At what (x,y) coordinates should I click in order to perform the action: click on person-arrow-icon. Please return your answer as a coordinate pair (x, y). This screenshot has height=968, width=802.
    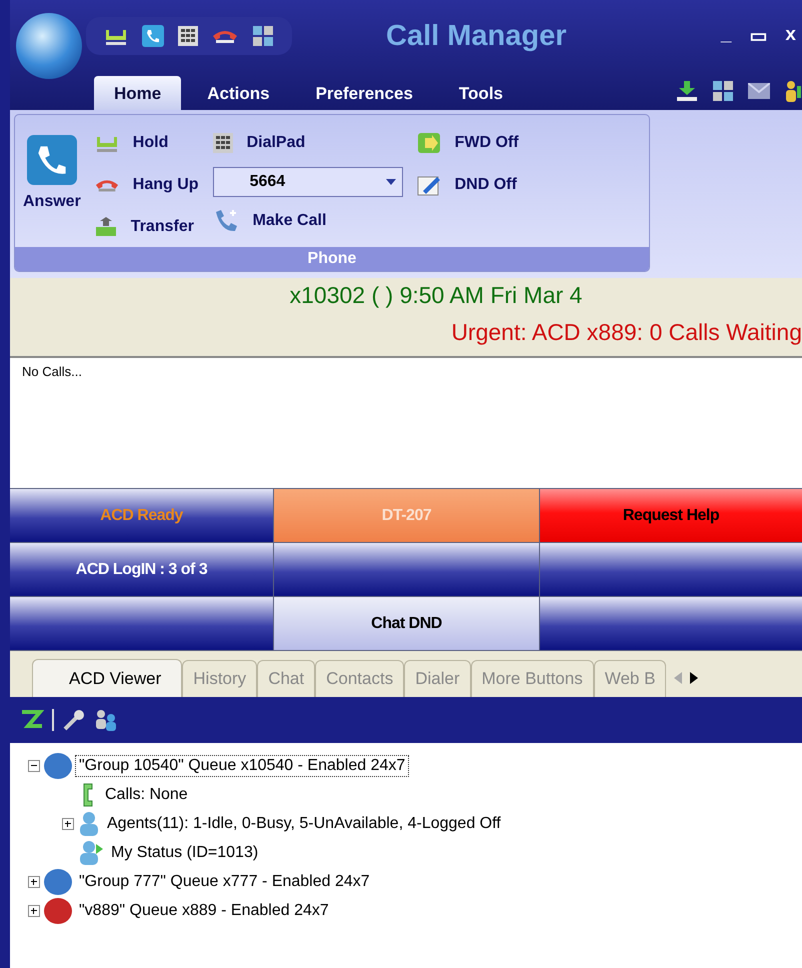
    Looking at the image, I should click on (91, 853).